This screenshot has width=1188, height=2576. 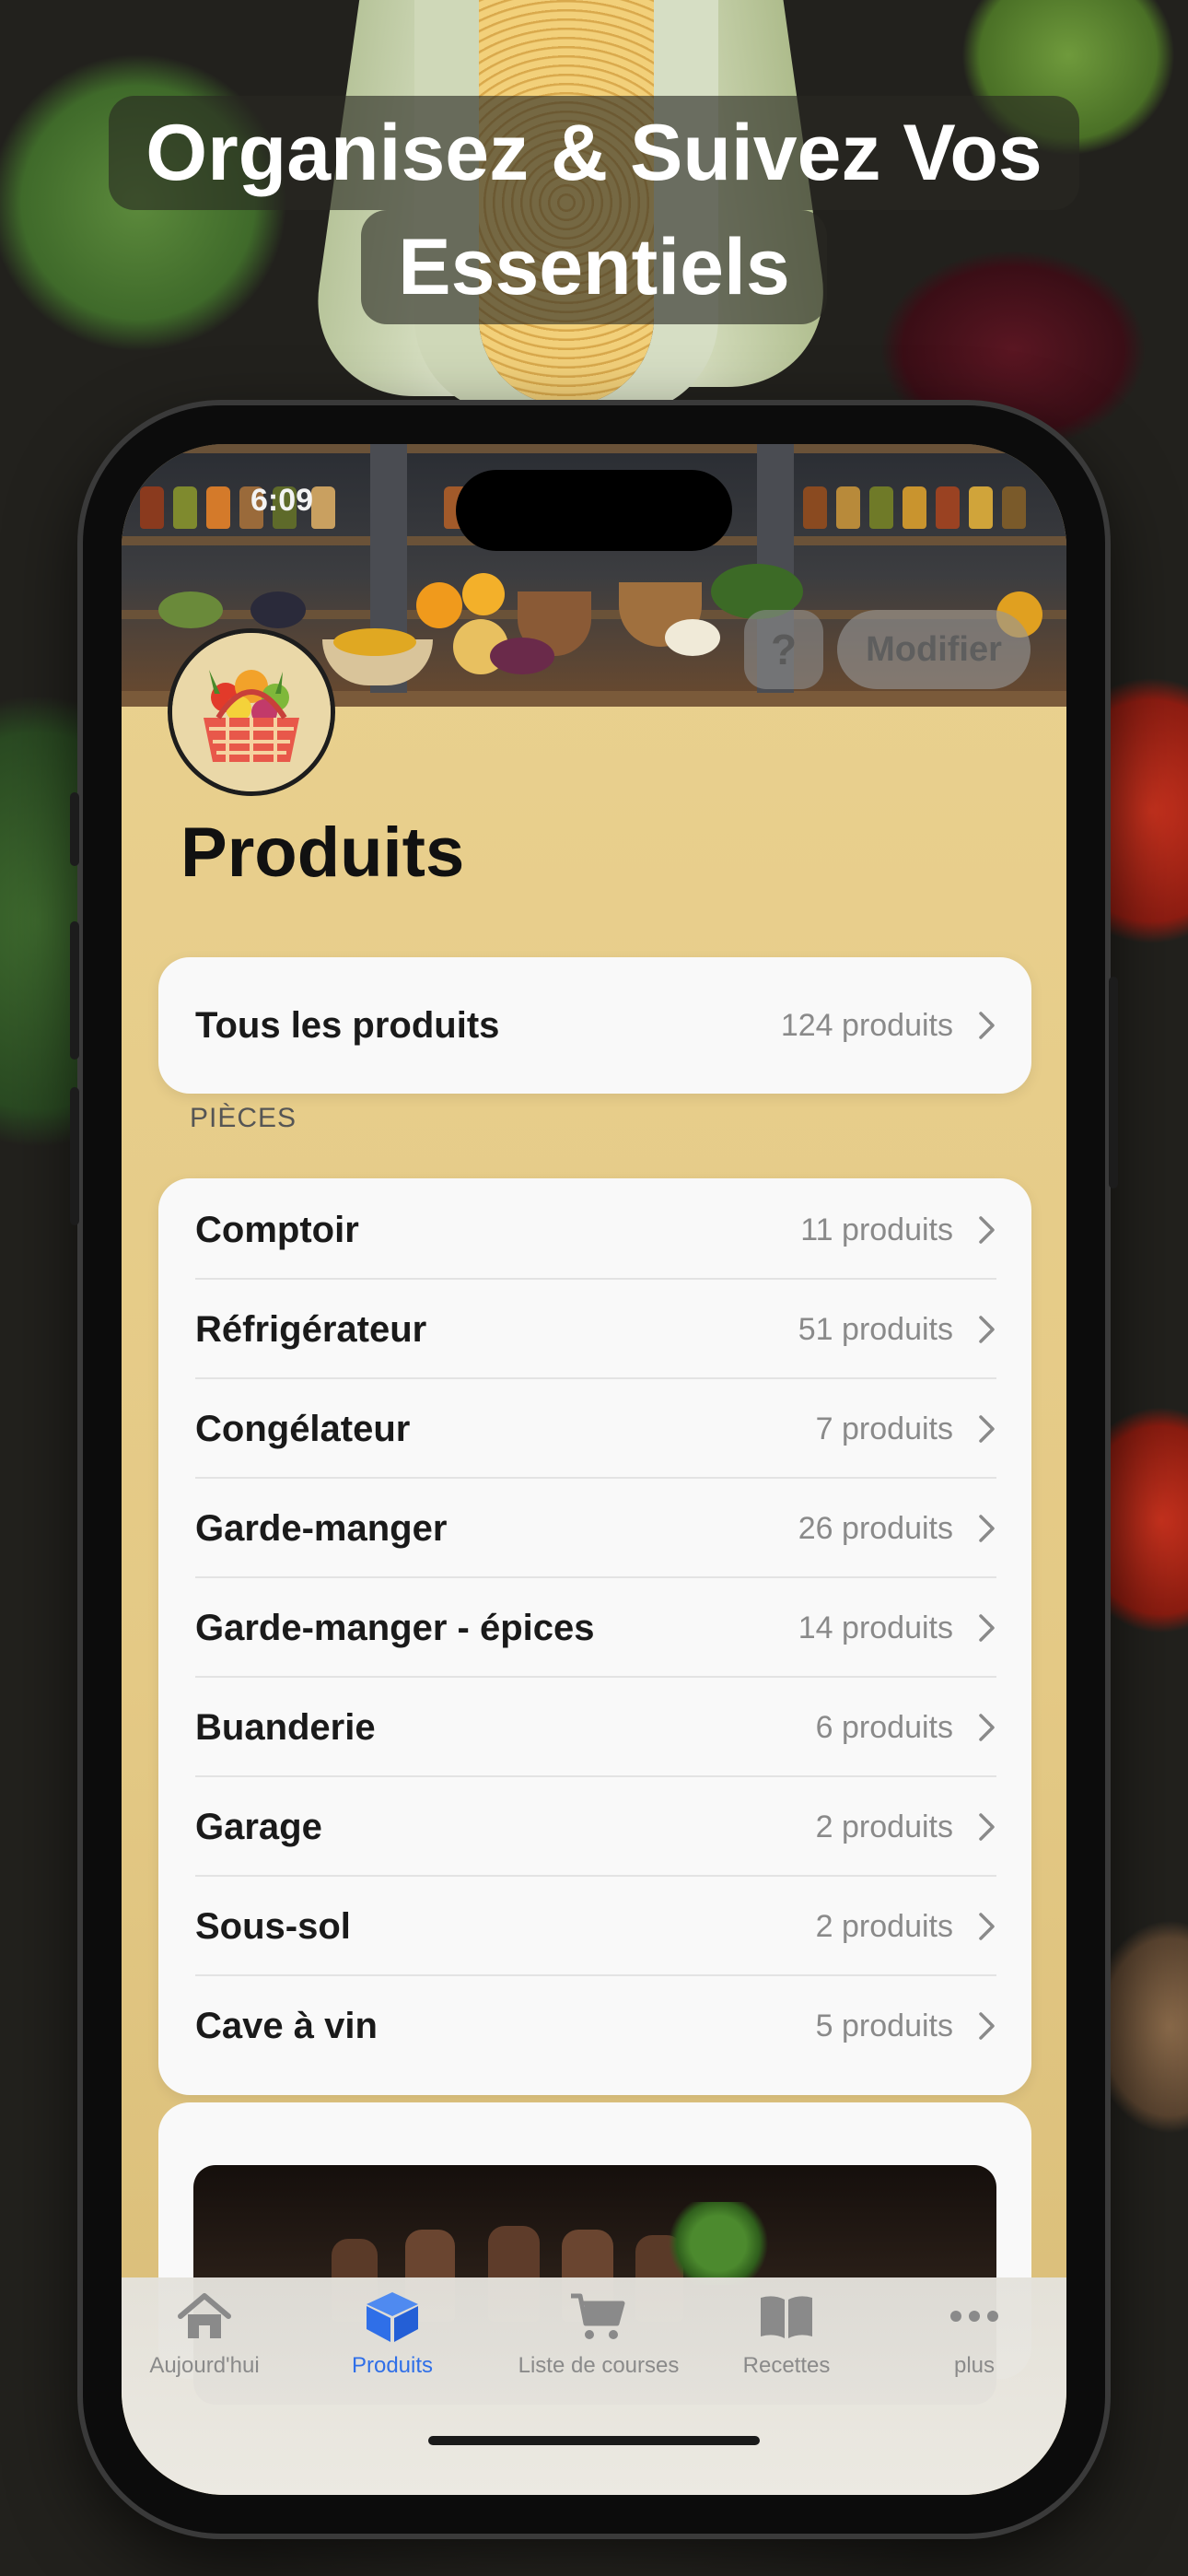 What do you see at coordinates (974, 2334) in the screenshot?
I see `tab-more: plus` at bounding box center [974, 2334].